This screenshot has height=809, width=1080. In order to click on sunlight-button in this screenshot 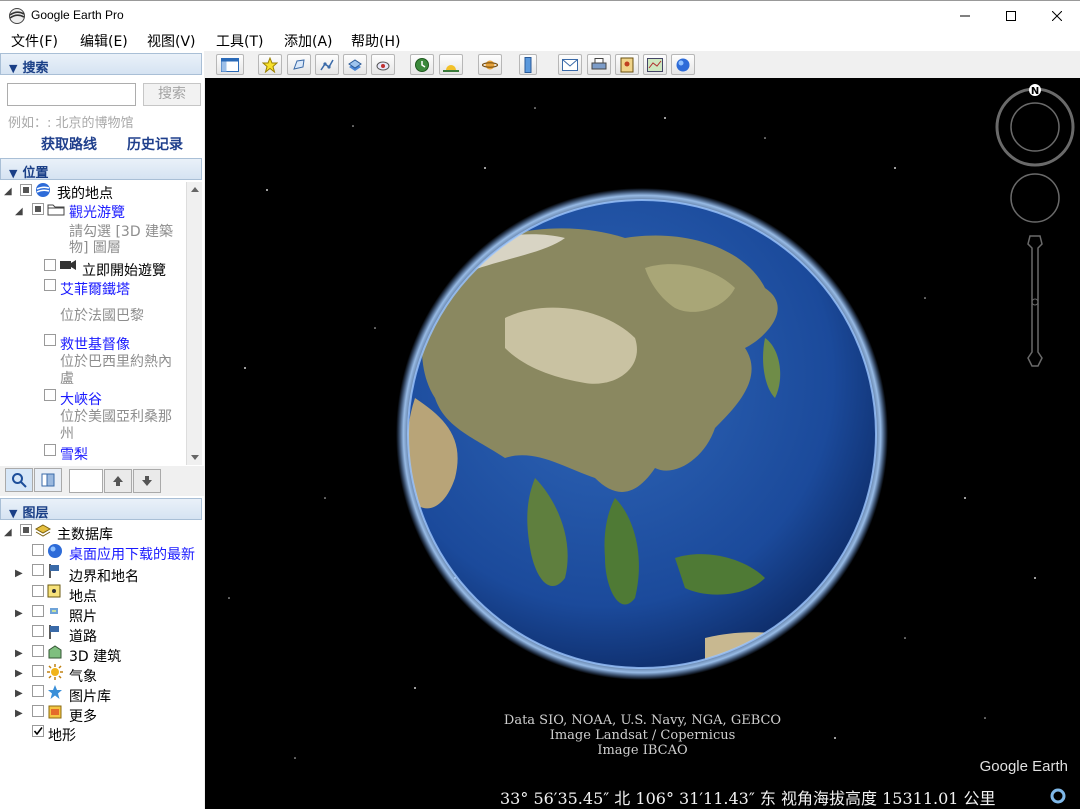, I will do `click(451, 64)`.